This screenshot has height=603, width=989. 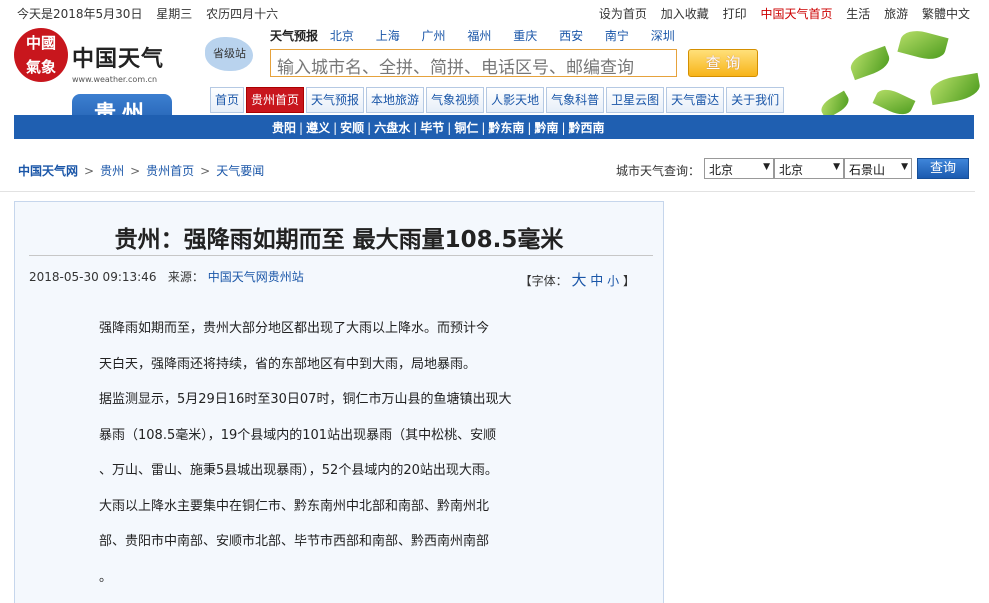 I want to click on city-links: 贵阳 | 遵义 | 安顺 | 六盘水 | 毕节 | 铜仁 | 黔东南 | 黔南 | 黔西南, so click(x=438, y=128).